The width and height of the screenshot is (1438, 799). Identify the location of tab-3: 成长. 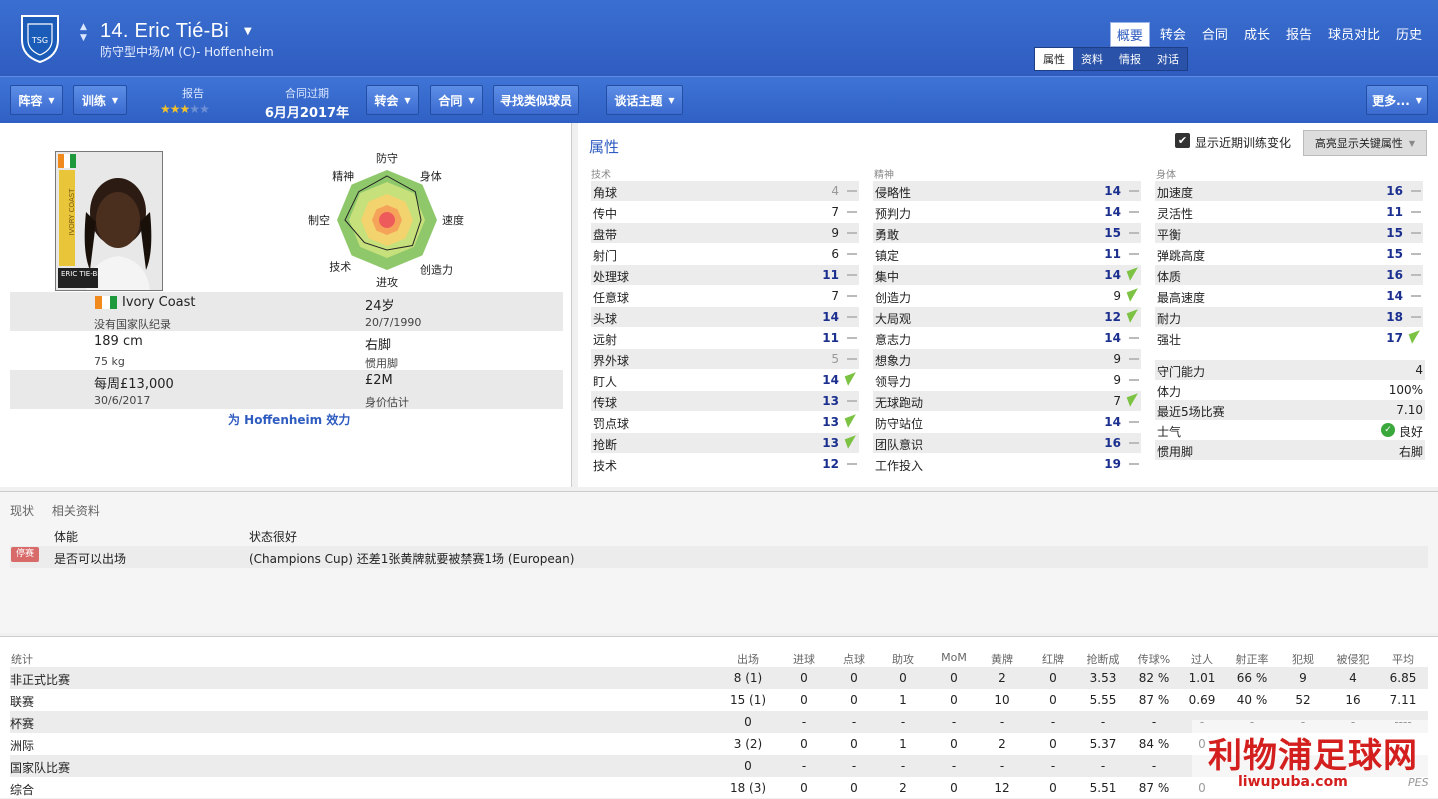
(1257, 34).